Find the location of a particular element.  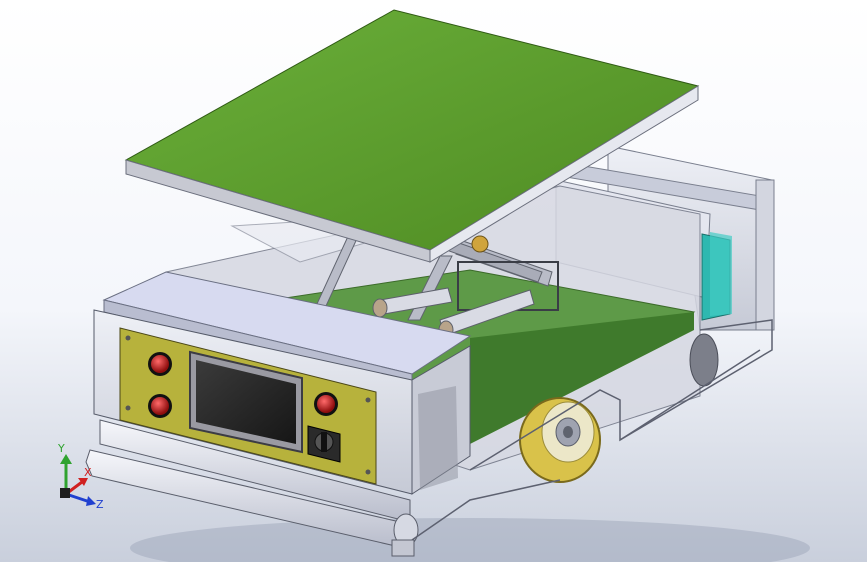

rear-wheel is located at coordinates (704, 360).